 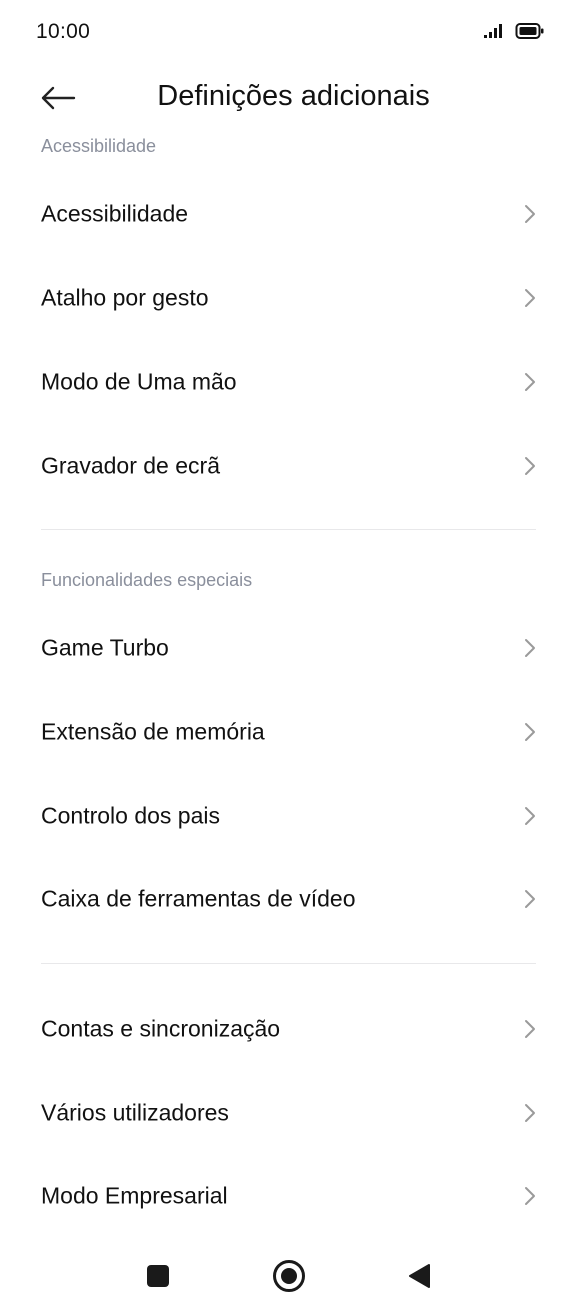 I want to click on row-label: Modo de Uma mão, so click(x=139, y=381).